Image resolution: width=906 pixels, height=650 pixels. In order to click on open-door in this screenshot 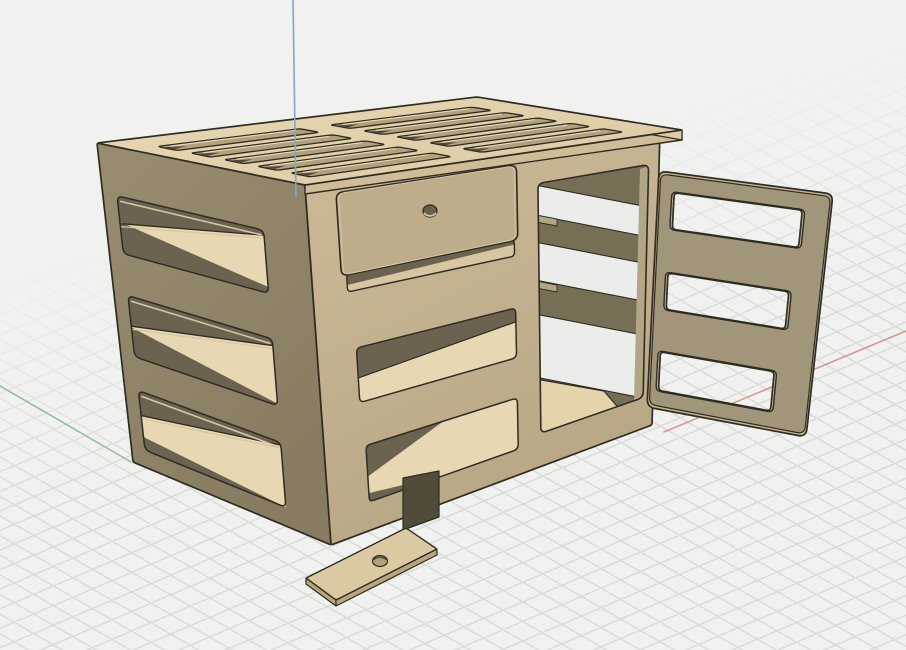, I will do `click(740, 304)`.